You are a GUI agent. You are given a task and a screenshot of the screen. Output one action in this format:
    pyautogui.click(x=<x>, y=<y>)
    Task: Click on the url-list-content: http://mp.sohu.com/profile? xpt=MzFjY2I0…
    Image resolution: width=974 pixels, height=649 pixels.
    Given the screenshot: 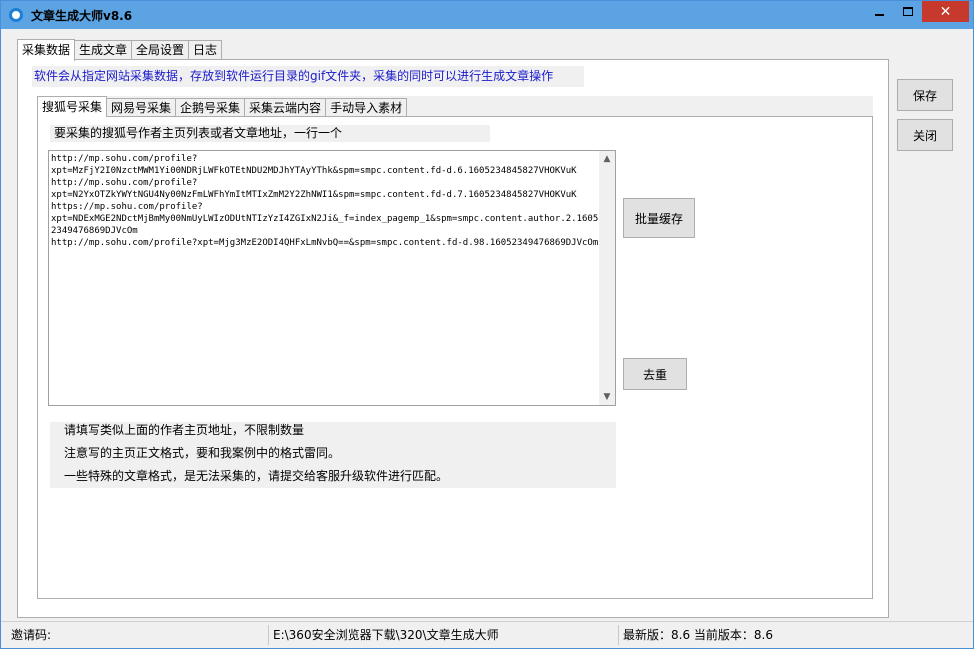 What is the action you would take?
    pyautogui.click(x=325, y=201)
    